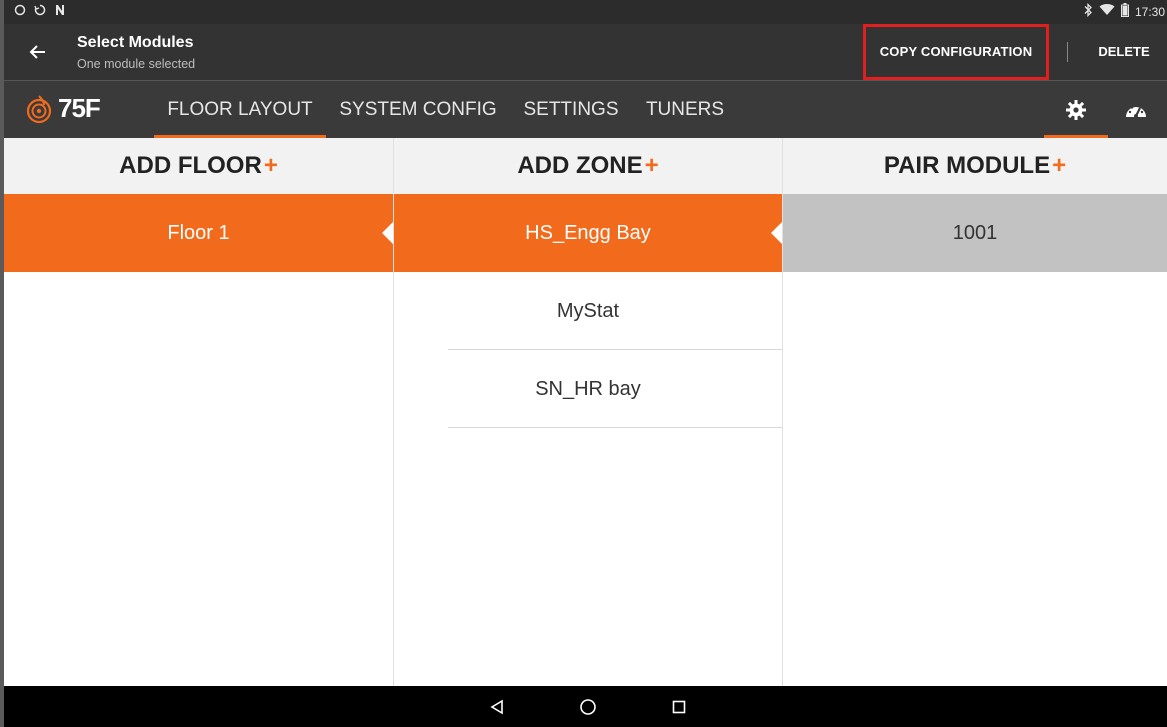 Image resolution: width=1167 pixels, height=727 pixels. I want to click on status-bar: 17:30, so click(585, 12).